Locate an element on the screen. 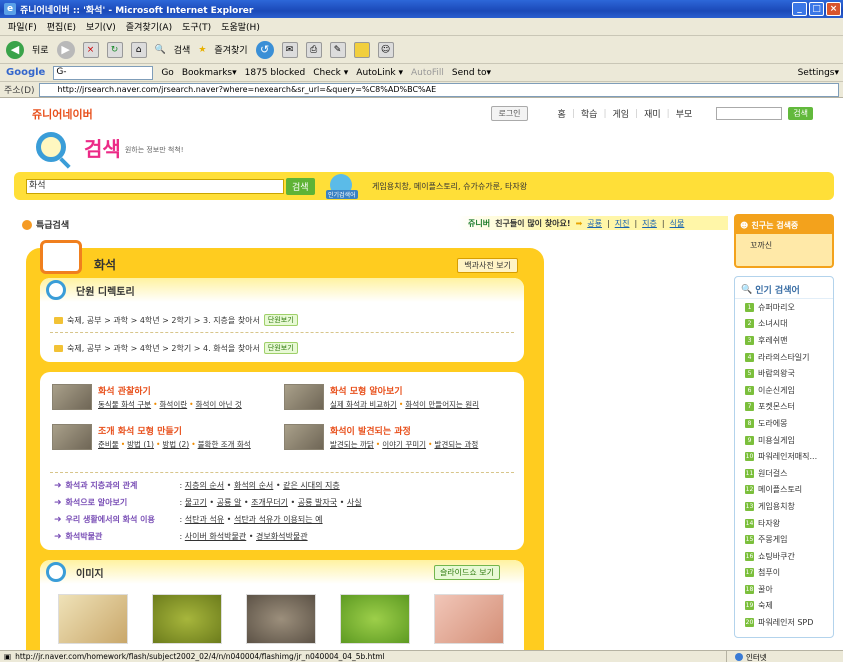 The width and height of the screenshot is (843, 662). topic-link: 화석이 만들어지는 원리 is located at coordinates (442, 404).